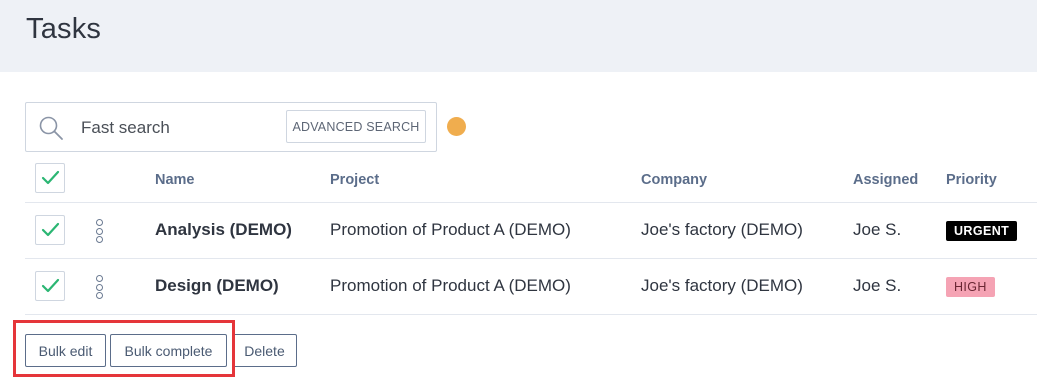 This screenshot has width=1037, height=386. Describe the element at coordinates (175, 180) in the screenshot. I see `column-header-name: Name` at that location.